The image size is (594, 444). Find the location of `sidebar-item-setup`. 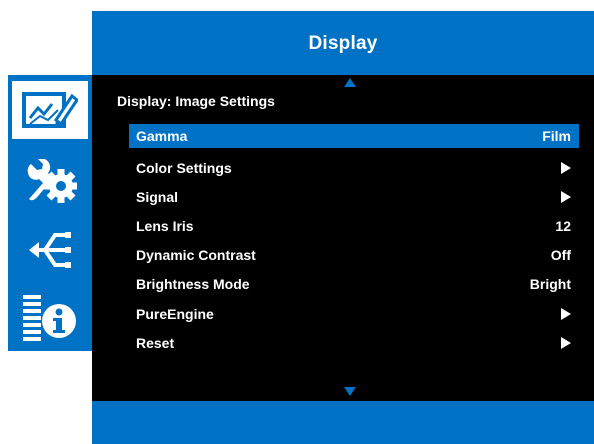

sidebar-item-setup is located at coordinates (50, 181).